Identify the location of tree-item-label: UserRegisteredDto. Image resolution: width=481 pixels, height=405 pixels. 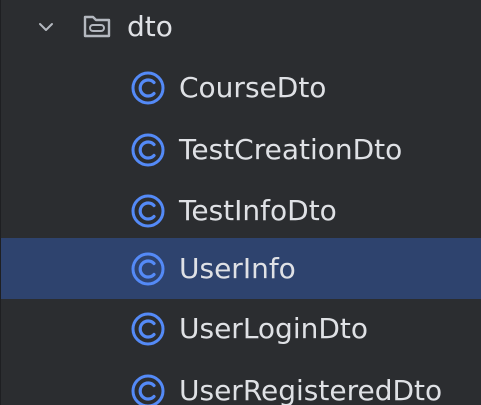
(311, 389).